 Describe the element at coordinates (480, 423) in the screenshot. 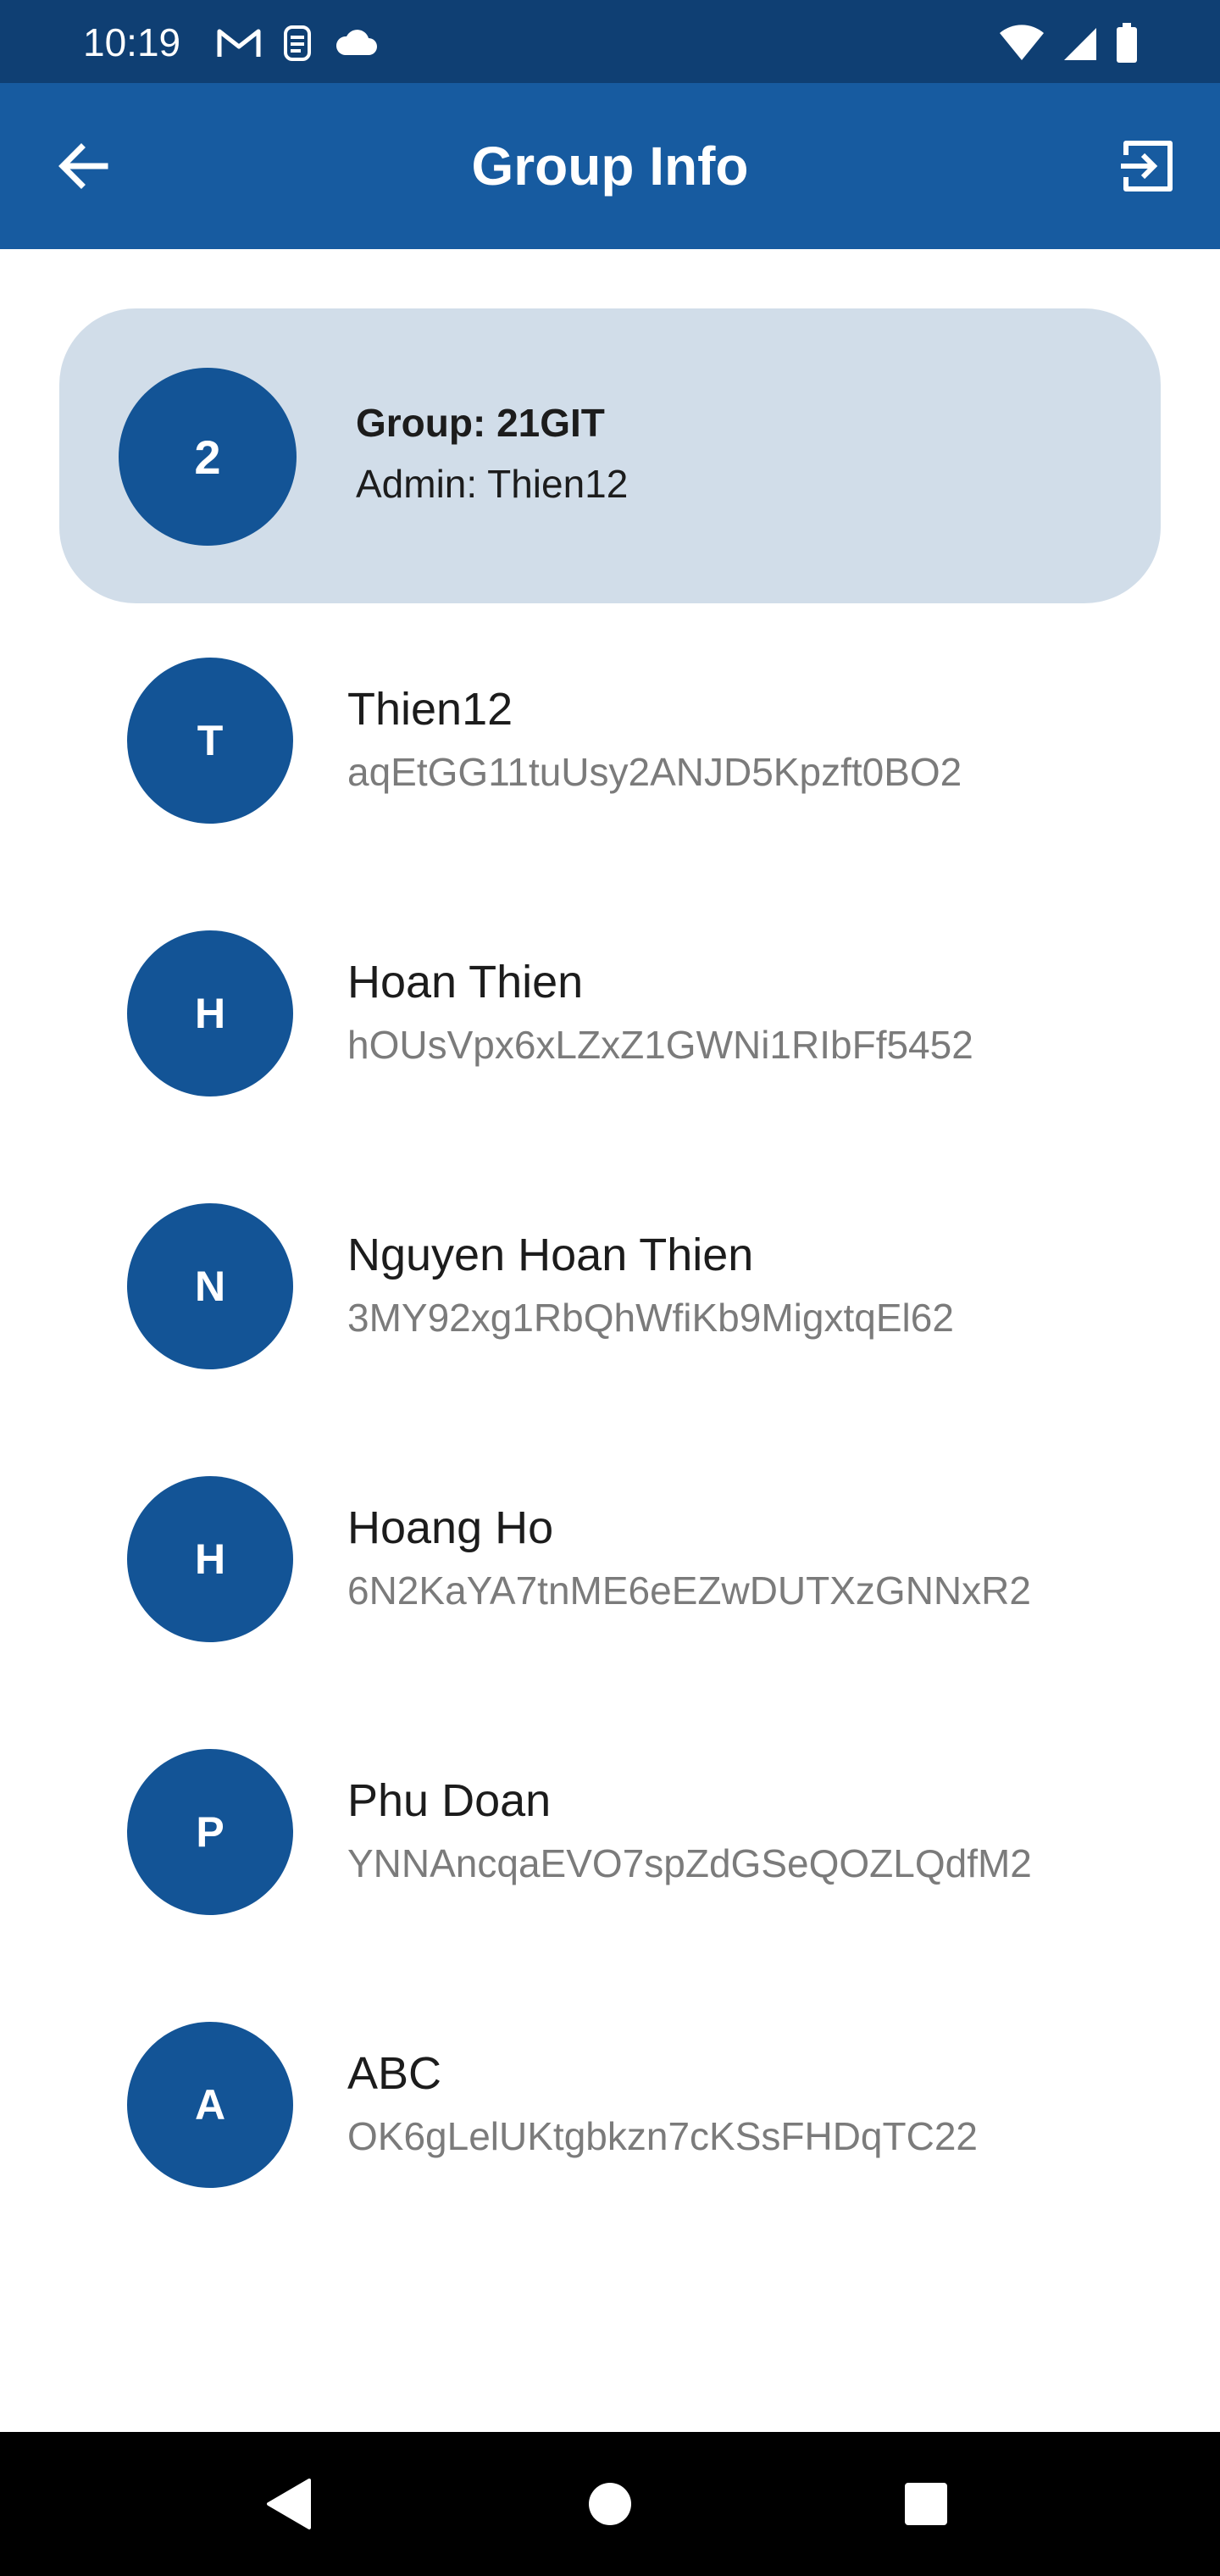

I see `group-name: Group: 21GIT` at that location.